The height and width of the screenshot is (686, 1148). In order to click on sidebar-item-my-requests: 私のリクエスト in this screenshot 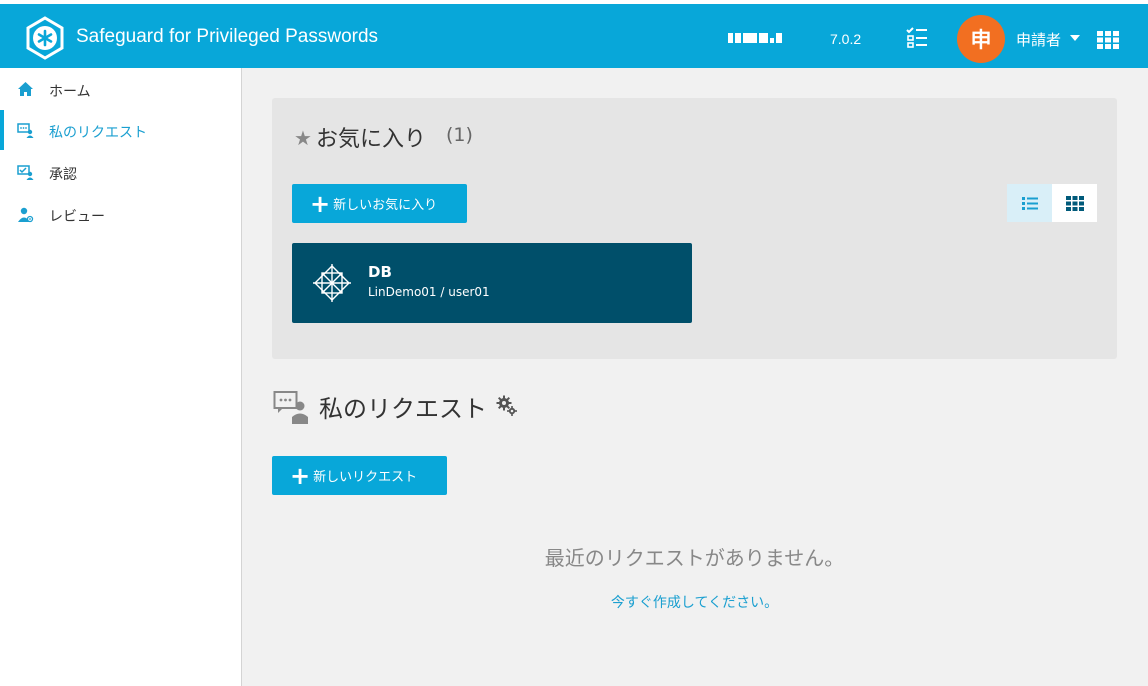, I will do `click(120, 130)`.